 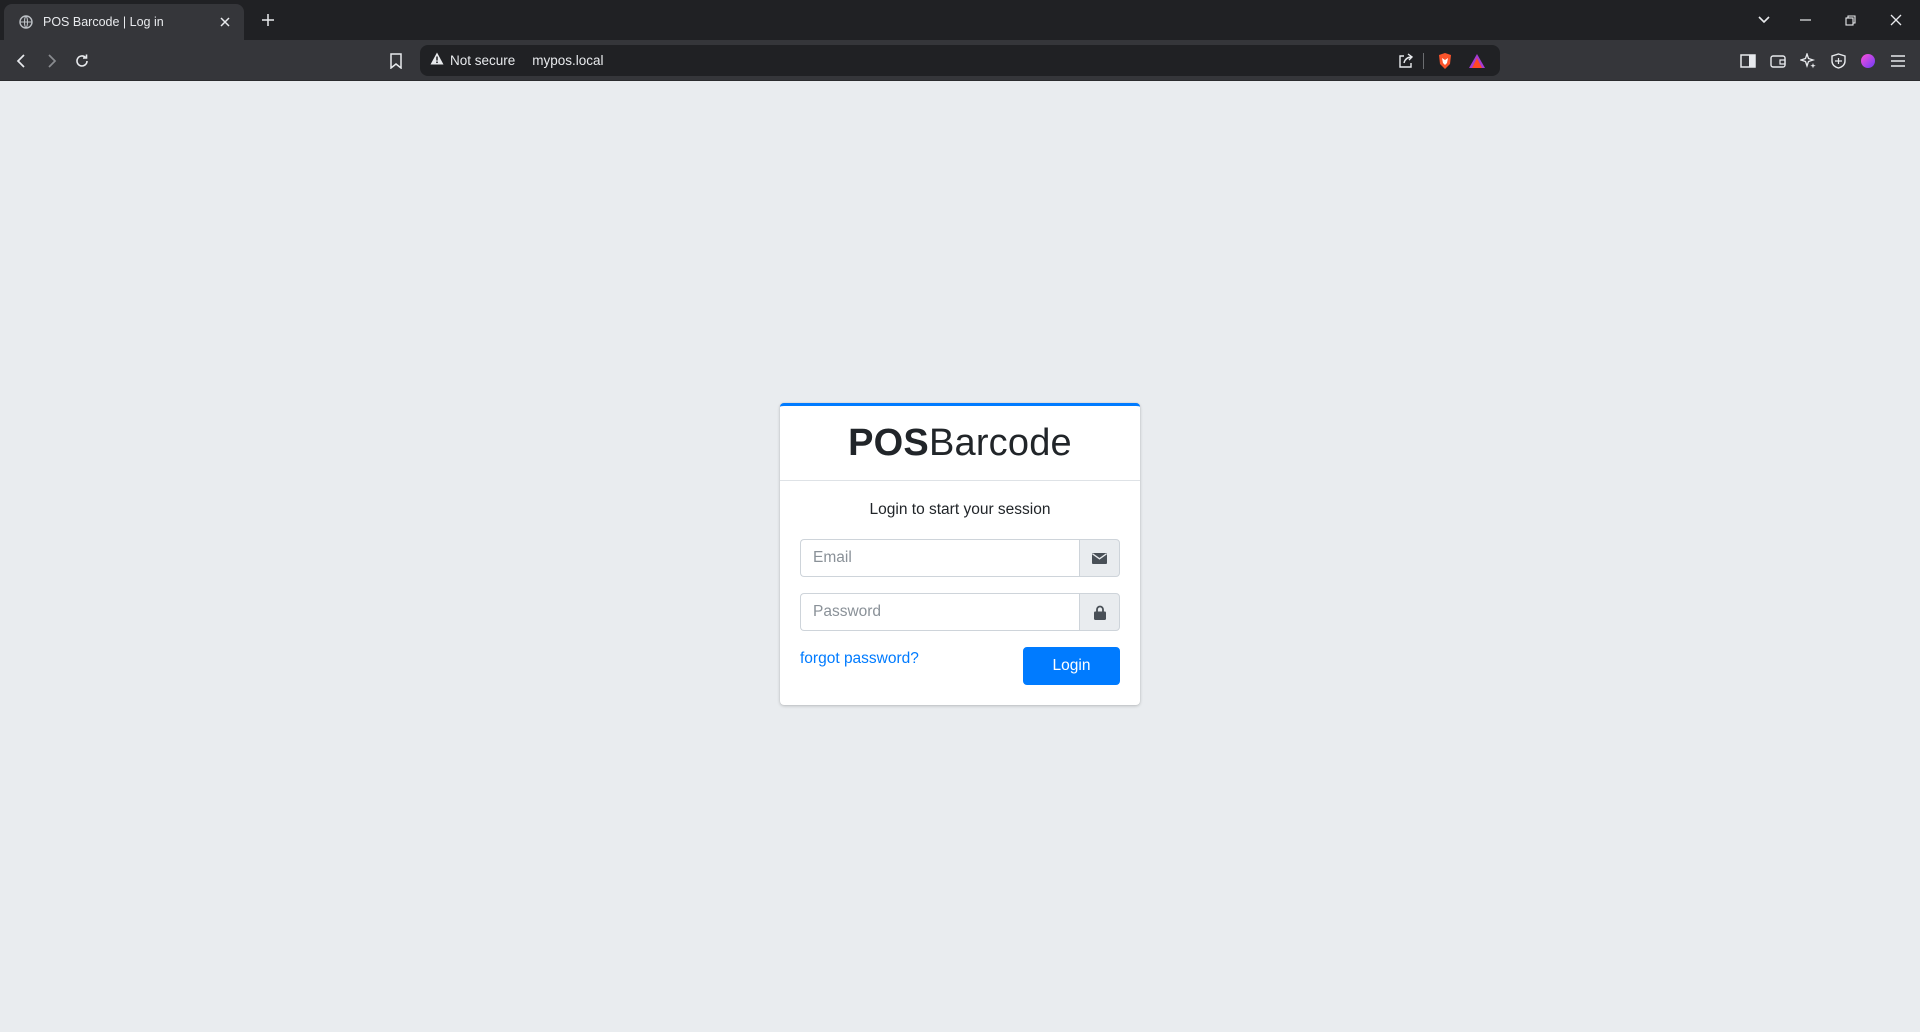 I want to click on tab-title: POS Barcode | Log in, so click(x=103, y=22).